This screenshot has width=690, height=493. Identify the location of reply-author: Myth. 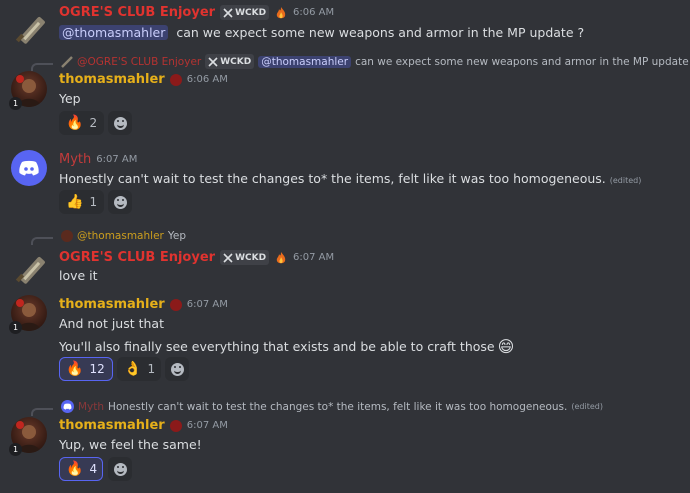
(91, 406).